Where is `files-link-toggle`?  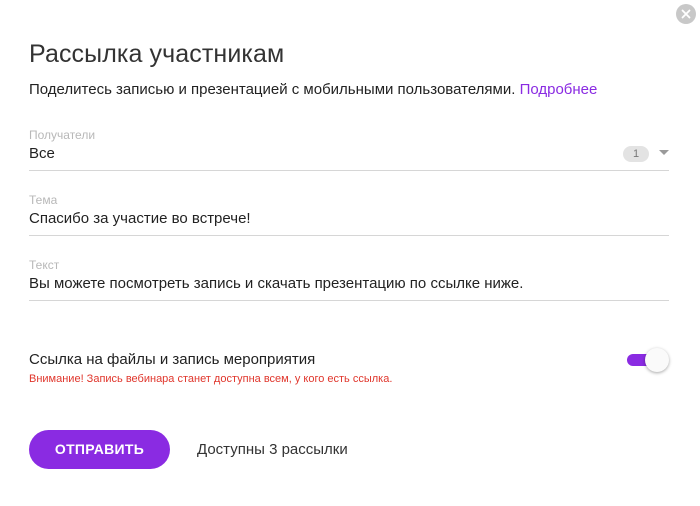 files-link-toggle is located at coordinates (648, 360).